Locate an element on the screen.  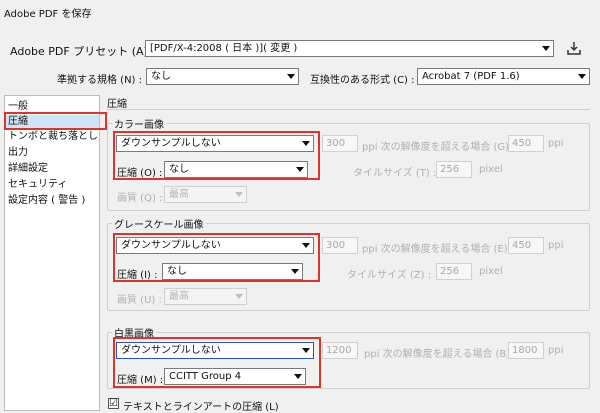
color-threshold-unit: ppi is located at coordinates (556, 143).